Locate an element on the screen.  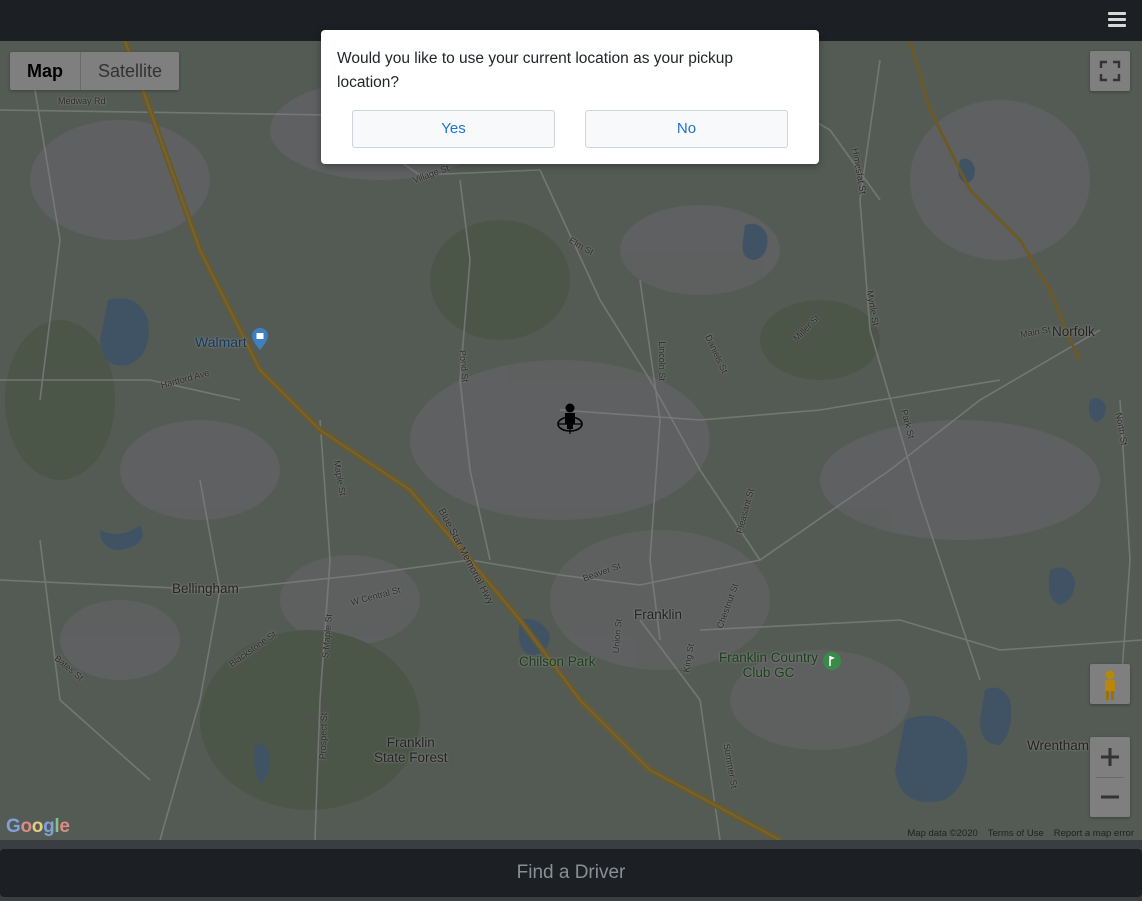
map-type-satellite-button: Satellite is located at coordinates (130, 71).